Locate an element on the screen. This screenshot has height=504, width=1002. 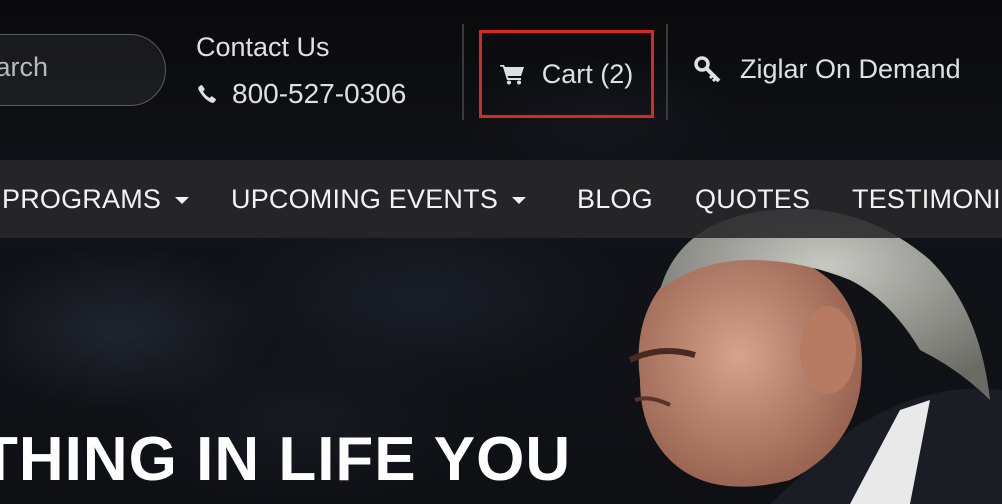
cart-label: Cart (2) is located at coordinates (587, 73).